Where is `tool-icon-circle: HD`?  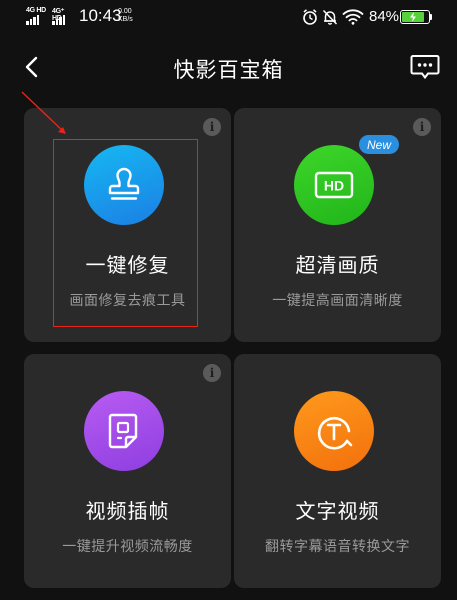 tool-icon-circle: HD is located at coordinates (334, 185).